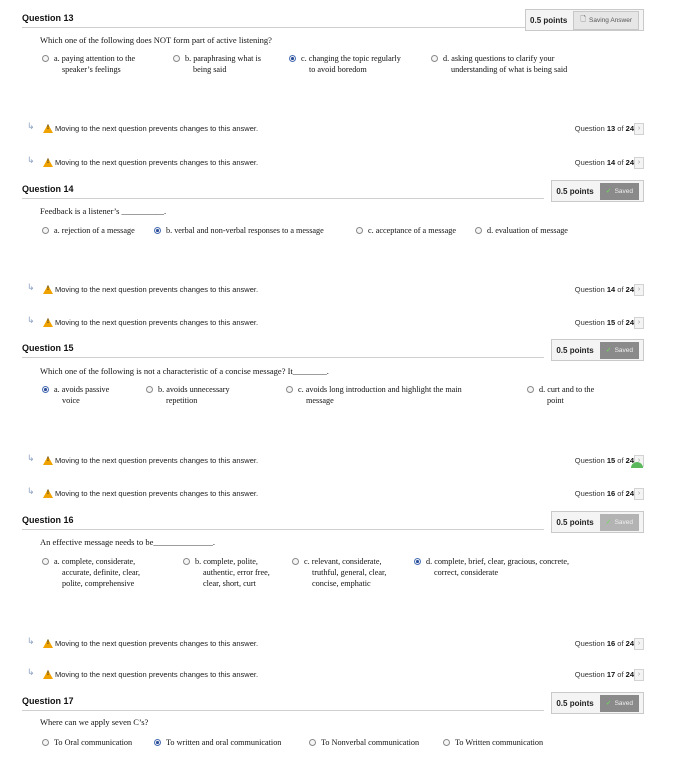 Image resolution: width=678 pixels, height=759 pixels. Describe the element at coordinates (333, 522) in the screenshot. I see `question-16-header: Question 16 0.5 points ✓ Saved` at that location.